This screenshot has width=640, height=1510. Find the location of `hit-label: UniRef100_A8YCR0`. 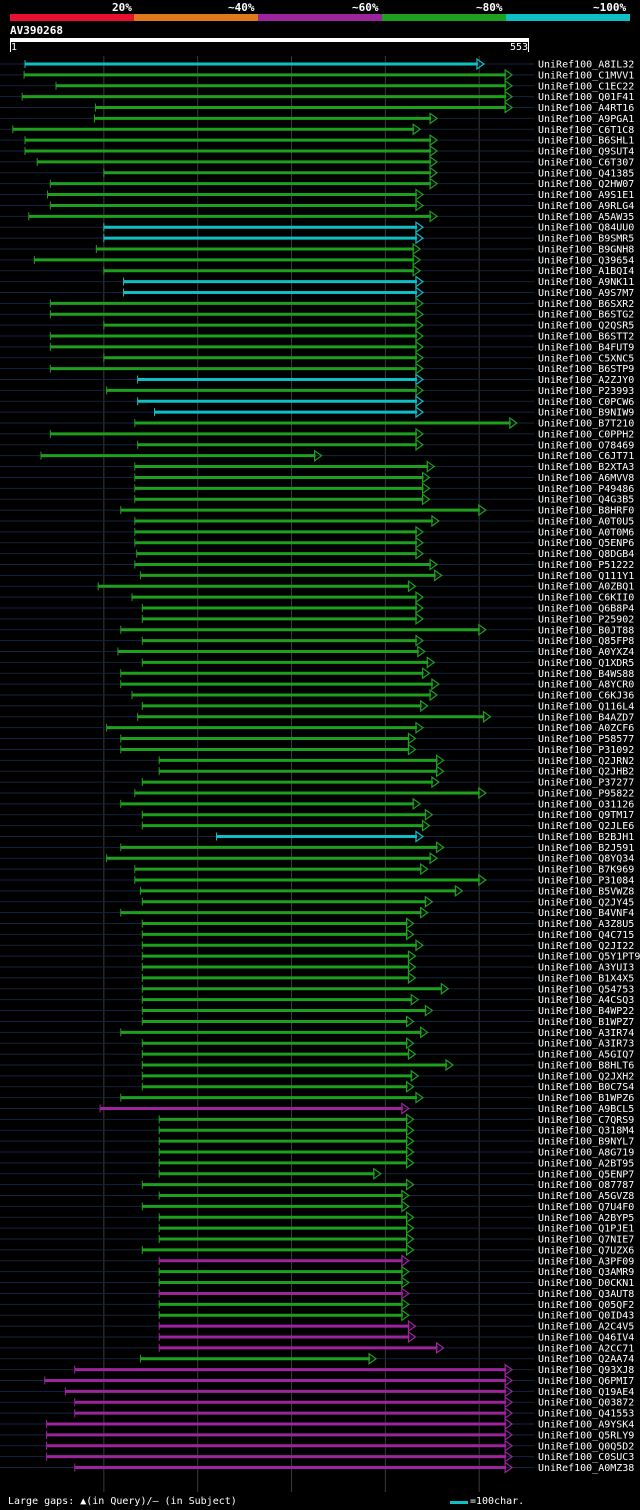

hit-label: UniRef100_A8YCR0 is located at coordinates (586, 685).